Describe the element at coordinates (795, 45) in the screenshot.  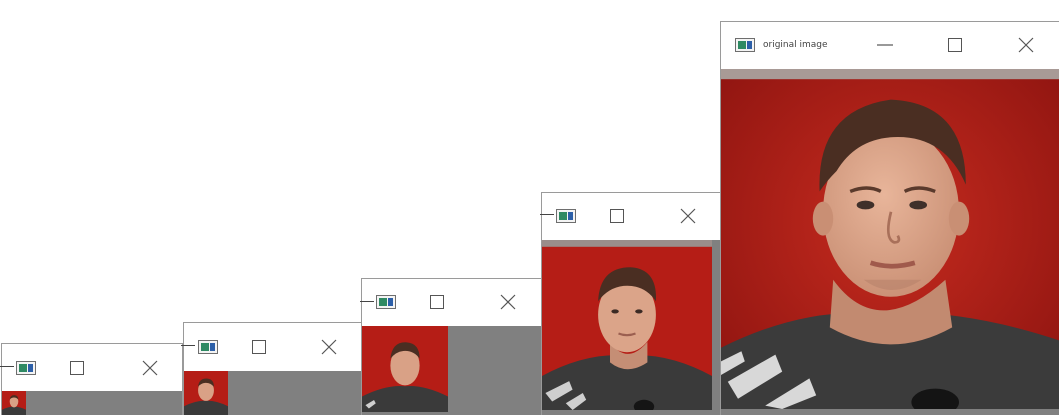
I see `window-title: original image` at that location.